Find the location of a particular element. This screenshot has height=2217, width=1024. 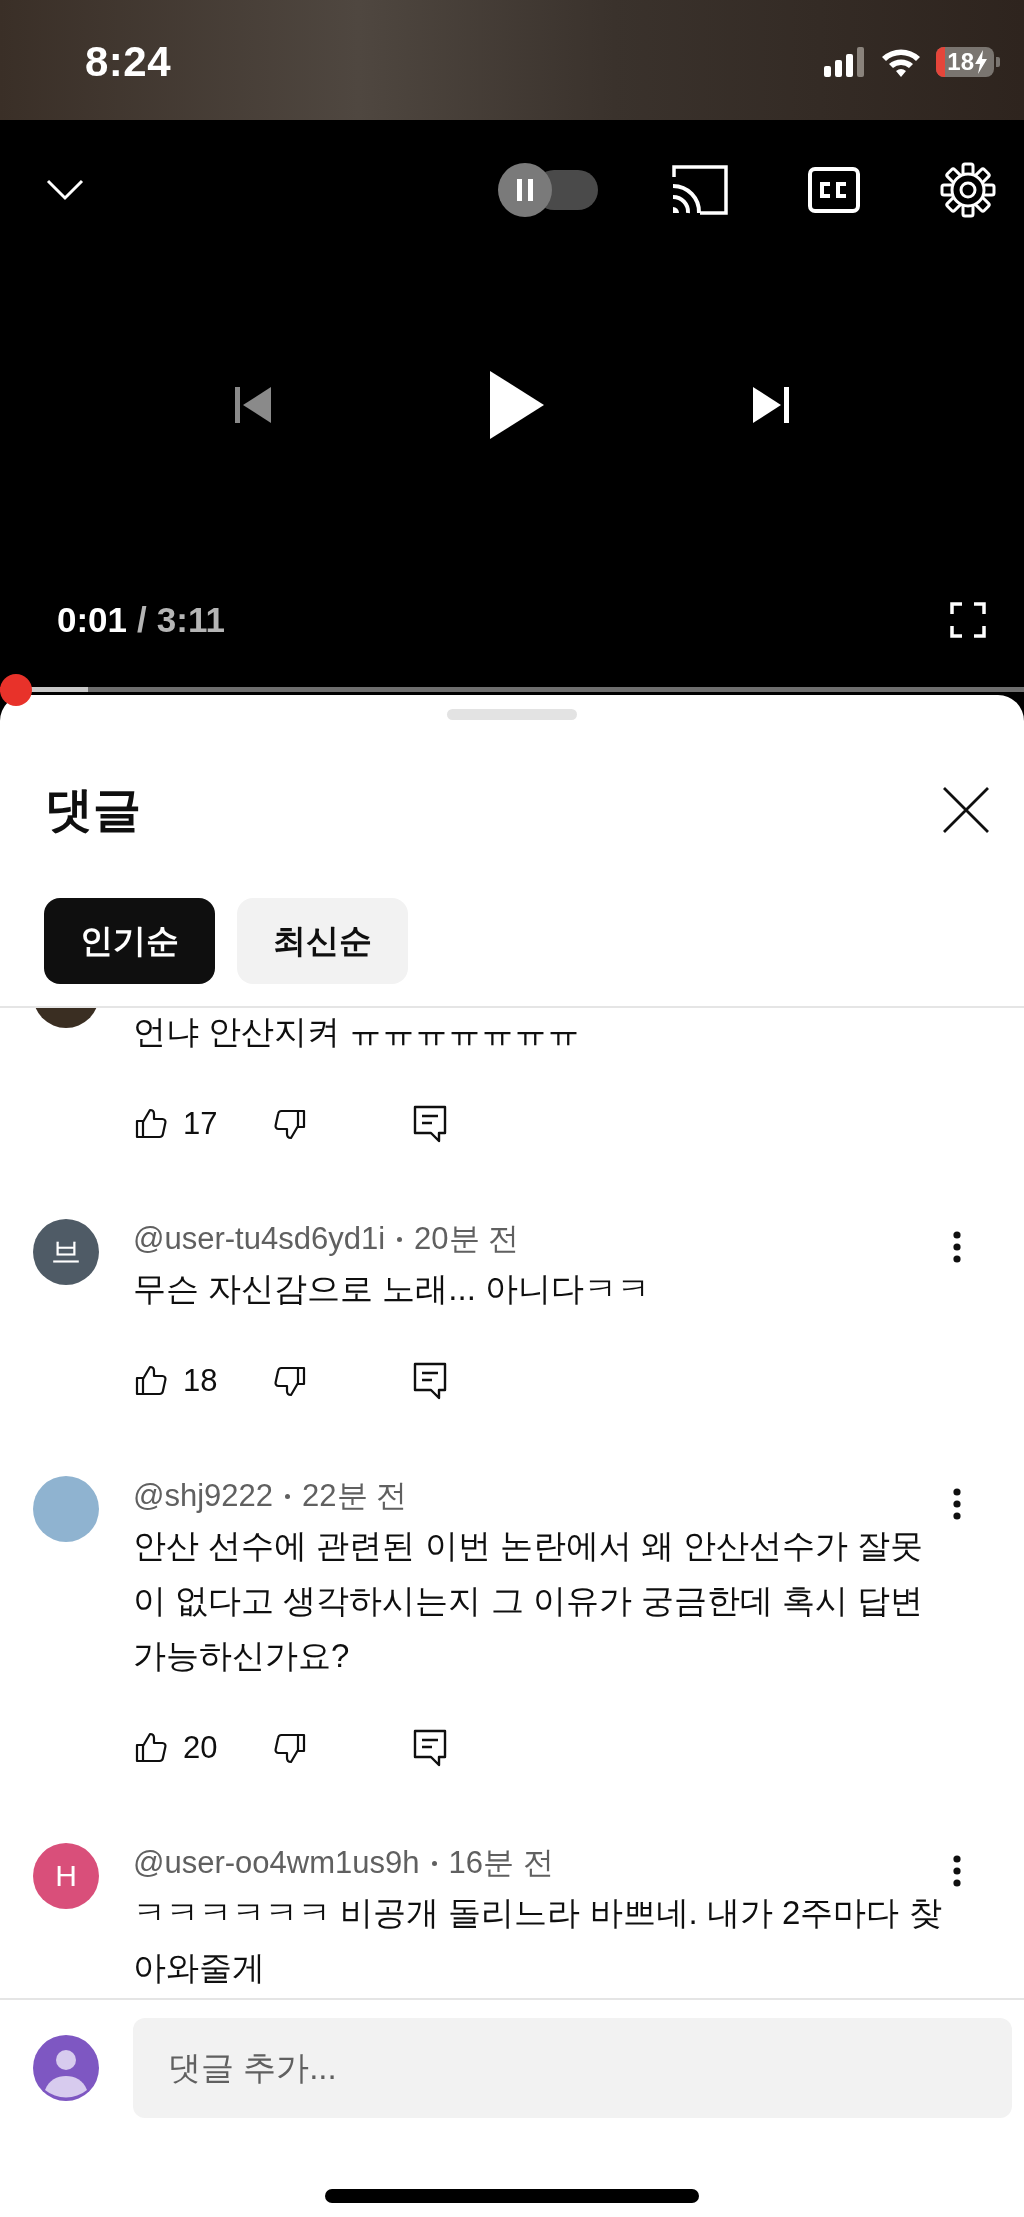

battery-terminal is located at coordinates (998, 62).